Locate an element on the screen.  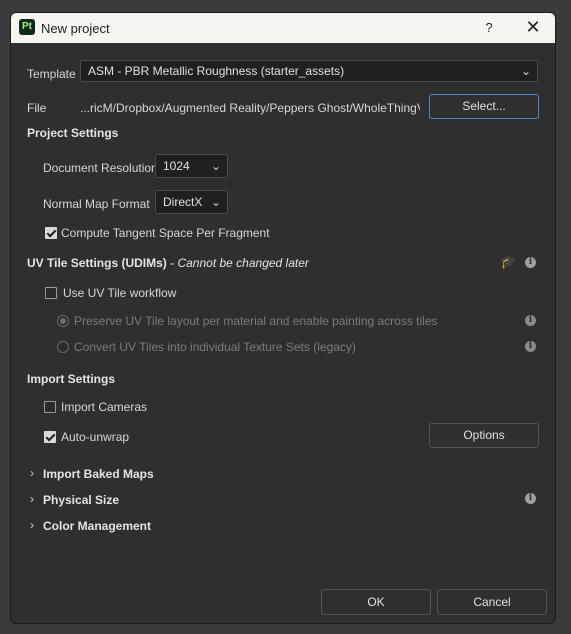
academy-icon: 🎓 is located at coordinates (508, 262).